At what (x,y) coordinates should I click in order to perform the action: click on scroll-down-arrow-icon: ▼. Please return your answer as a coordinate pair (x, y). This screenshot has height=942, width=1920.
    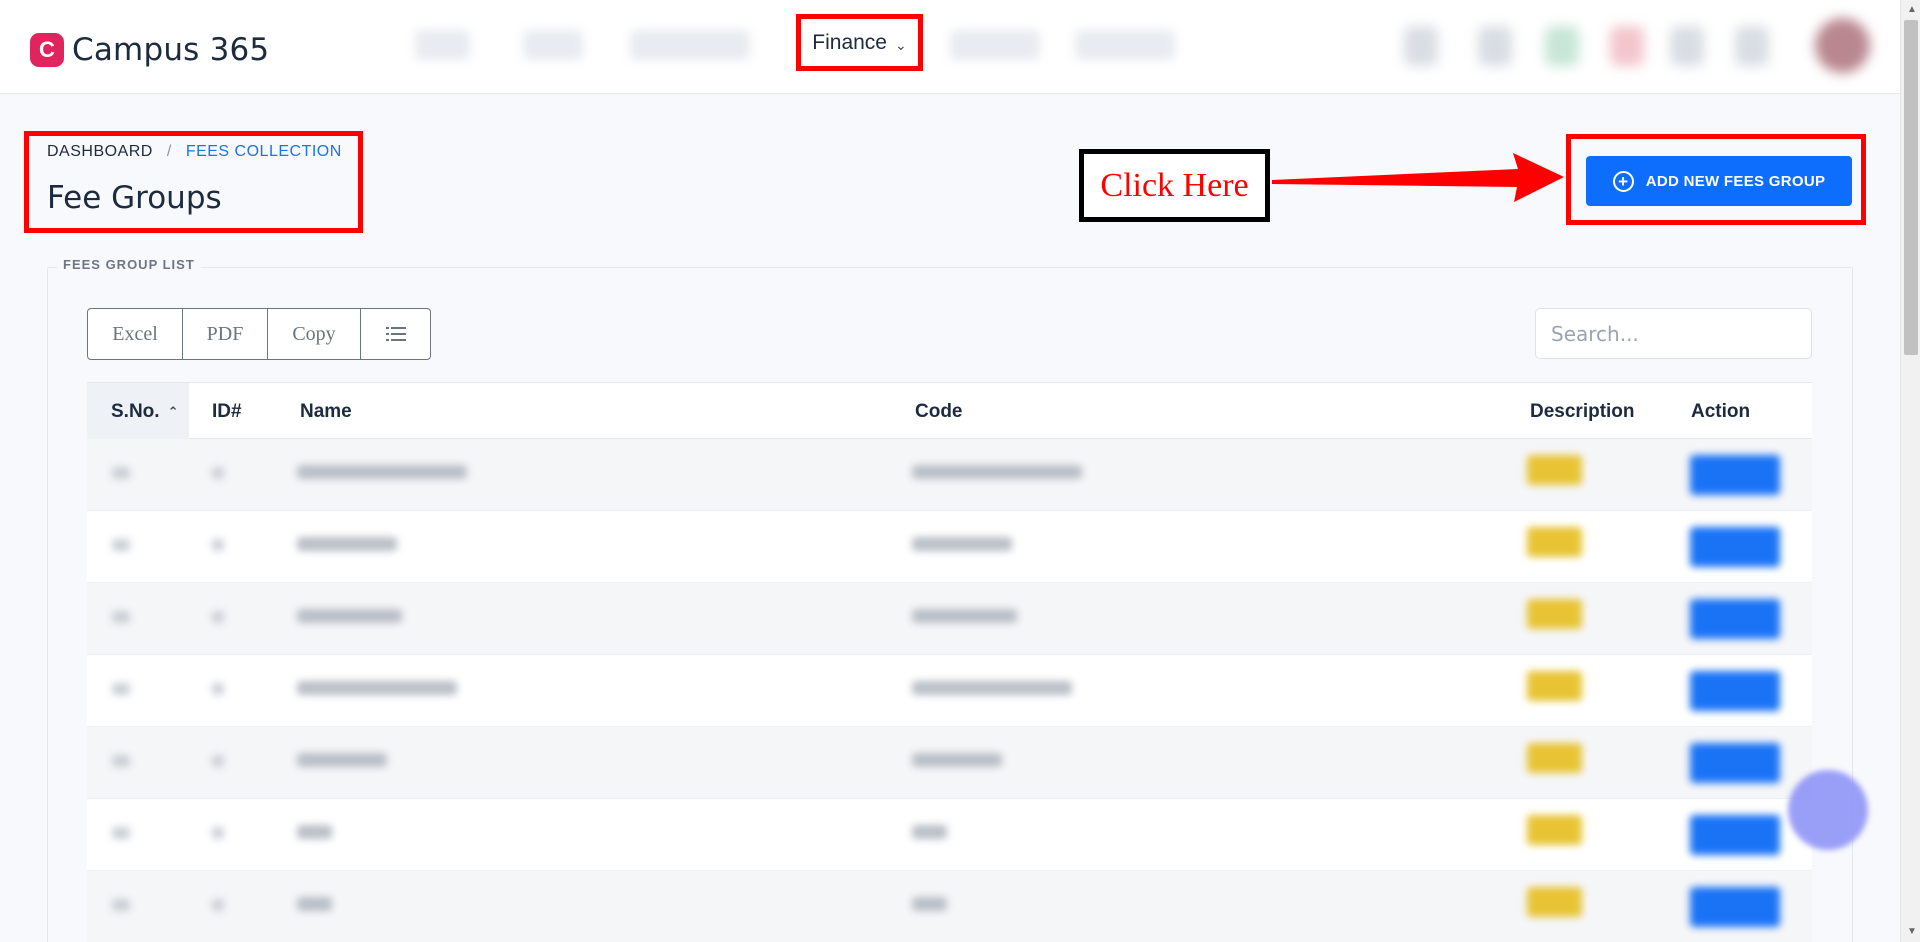
    Looking at the image, I should click on (1912, 931).